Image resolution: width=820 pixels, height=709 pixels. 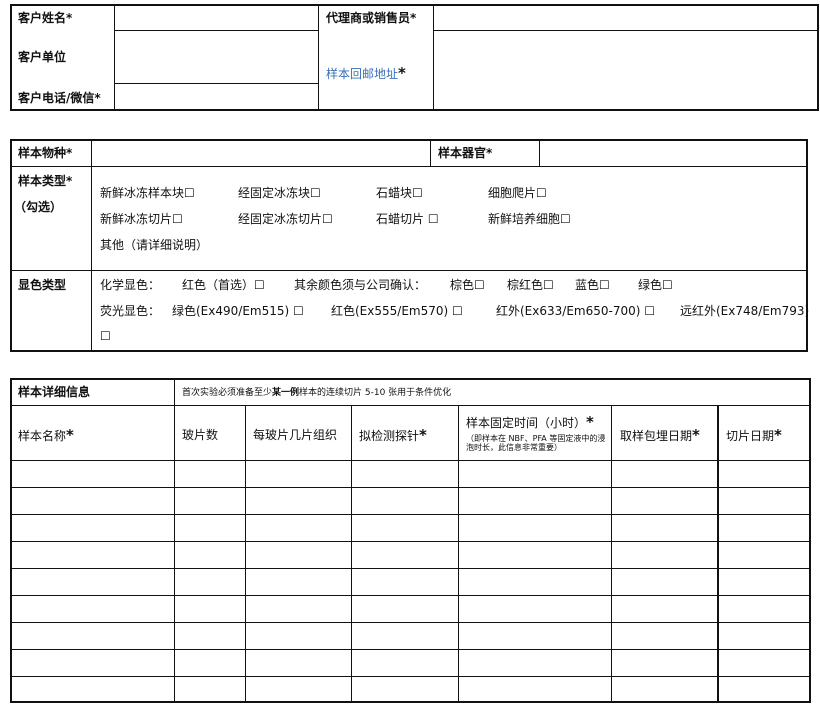 I want to click on customer-phone-field, so click(x=216, y=97).